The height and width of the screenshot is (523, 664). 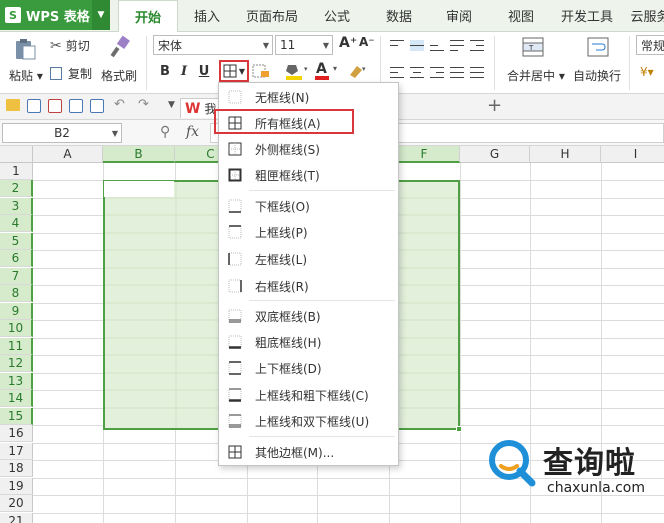 What do you see at coordinates (521, 15) in the screenshot?
I see `tab-view: 视图` at bounding box center [521, 15].